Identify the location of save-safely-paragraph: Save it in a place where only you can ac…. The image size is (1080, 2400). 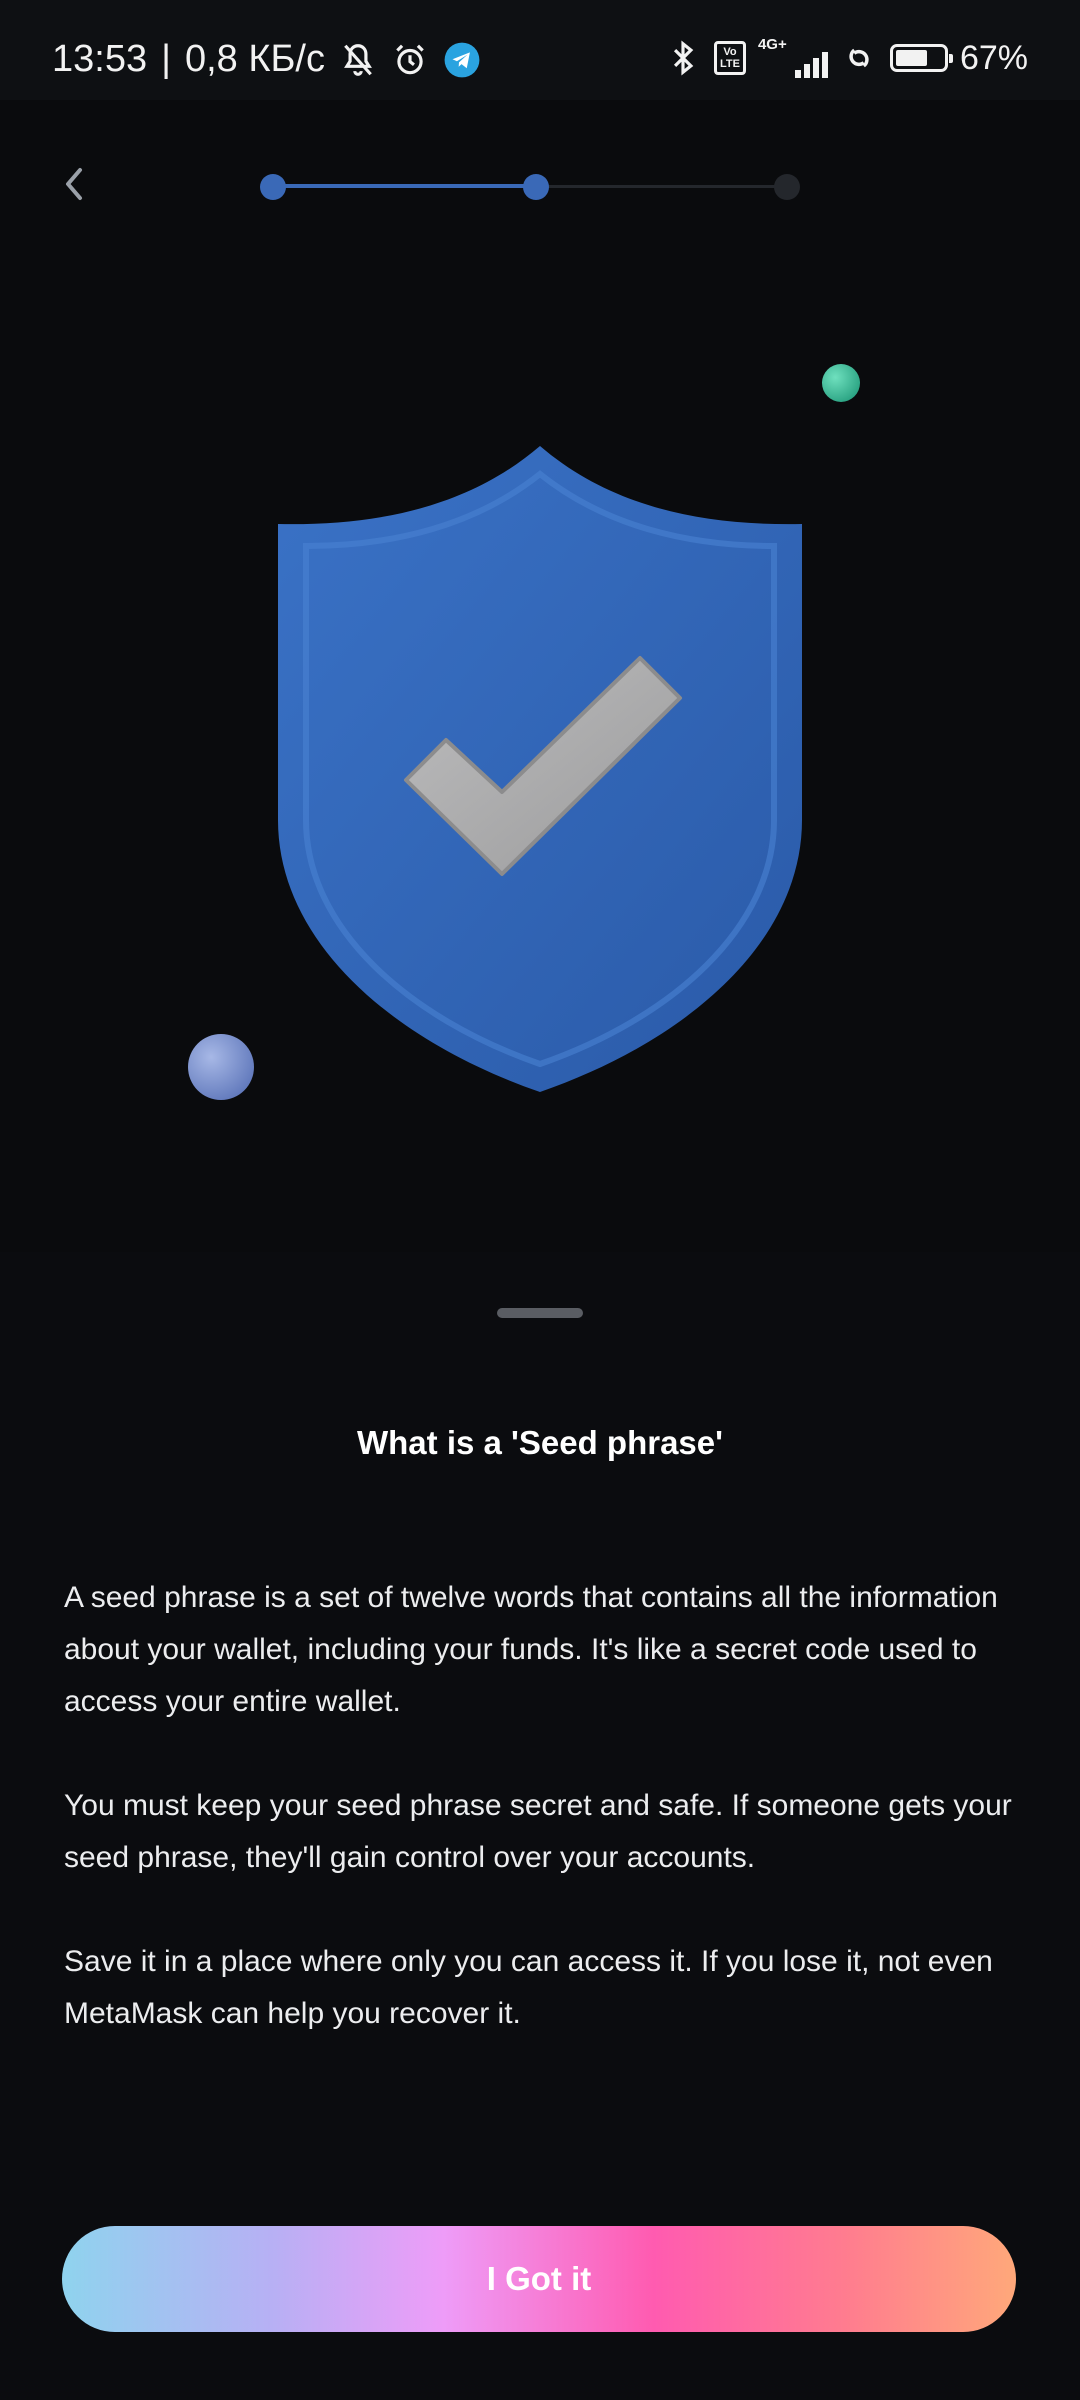
(528, 1987).